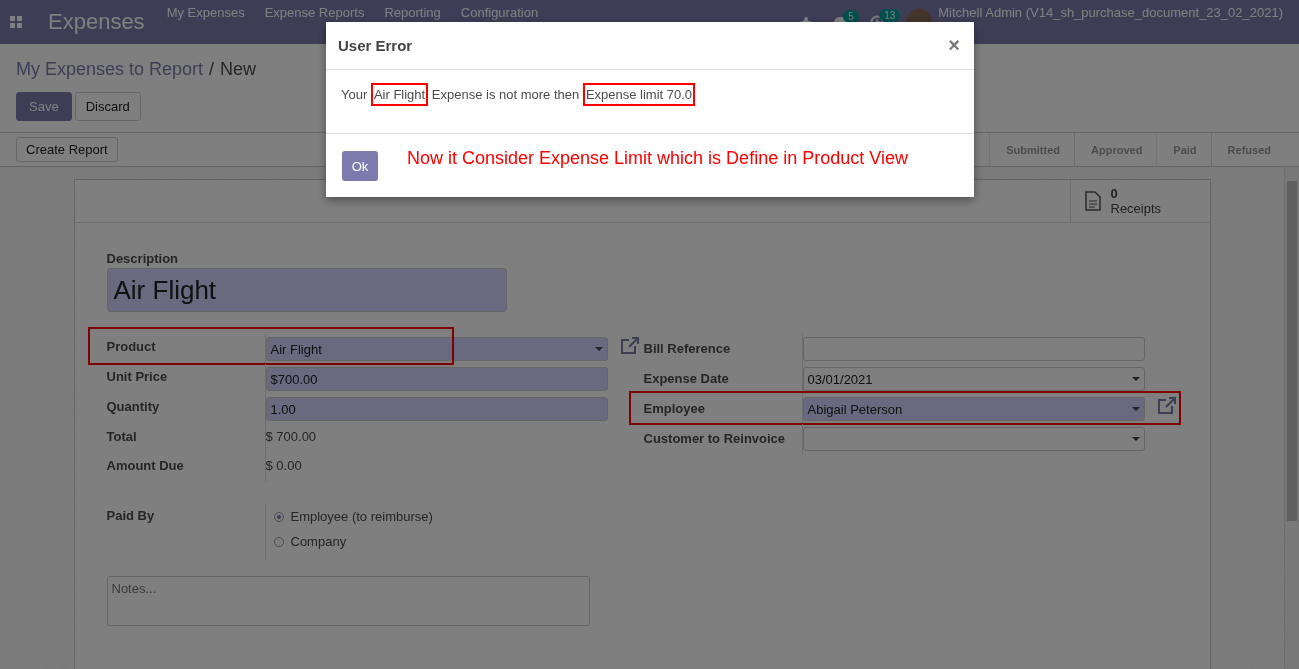 This screenshot has height=669, width=1299. Describe the element at coordinates (318, 541) in the screenshot. I see `radio-label: Company` at that location.